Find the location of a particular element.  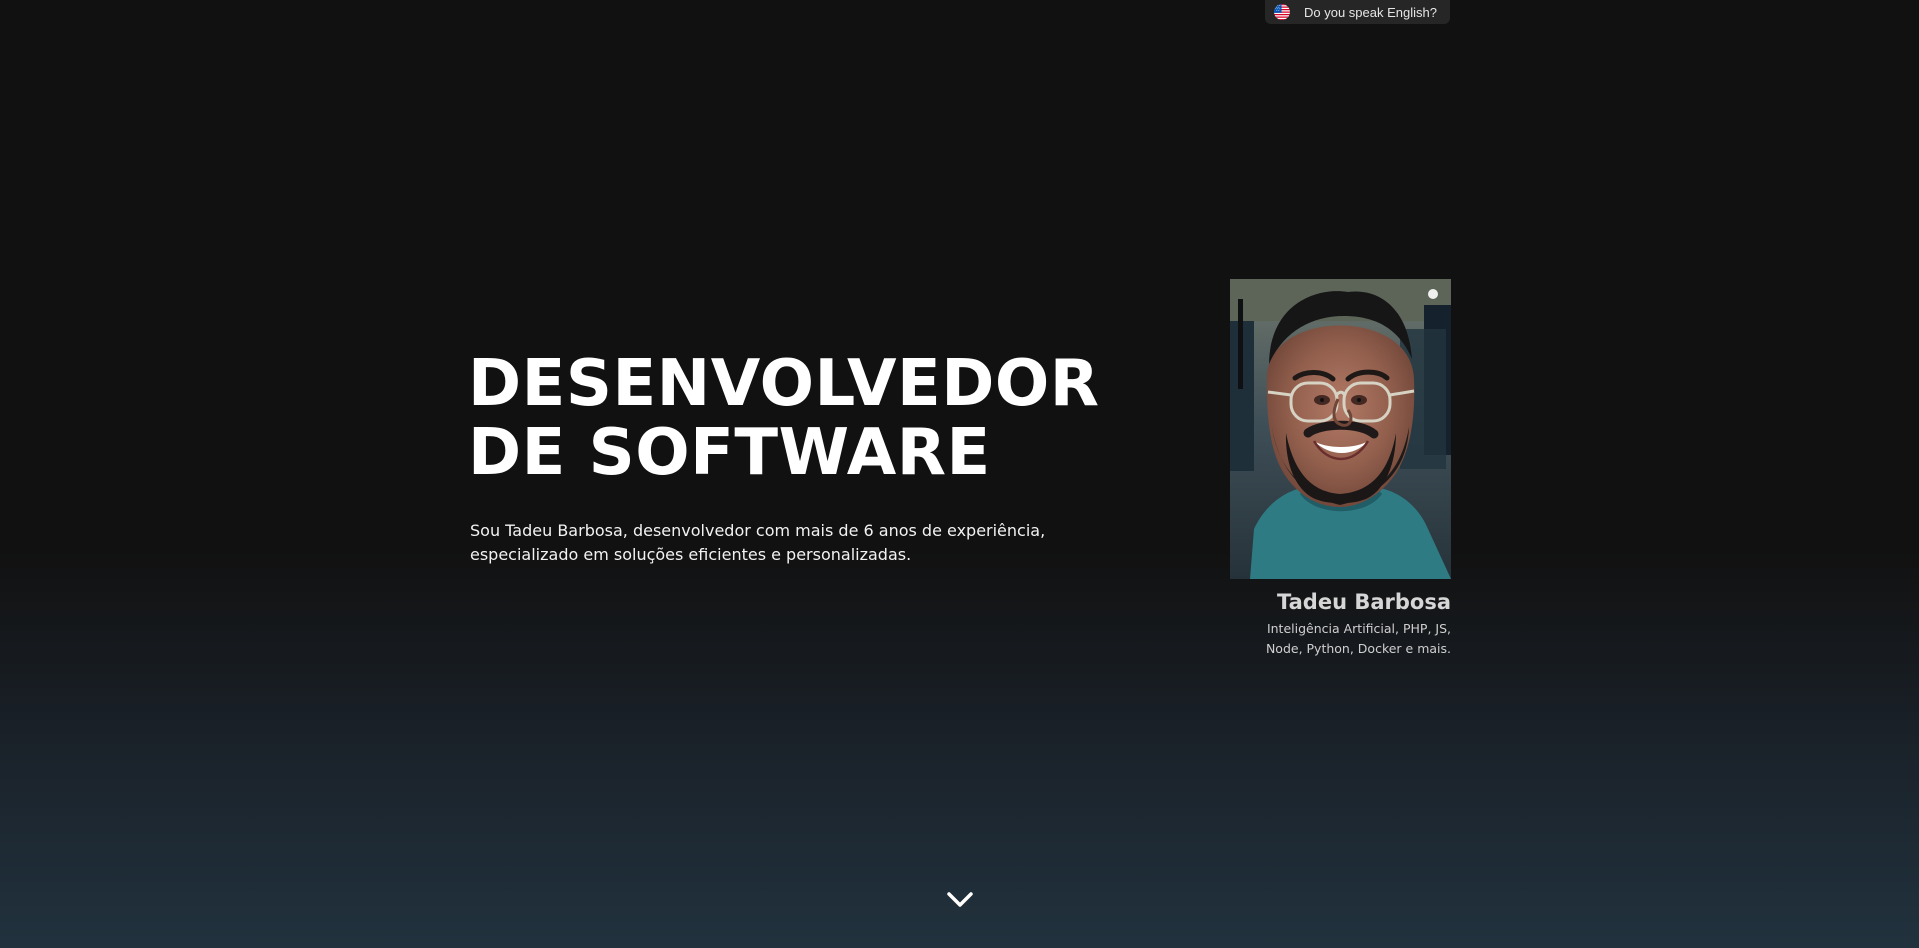

language-switch-button: Do you speak English? is located at coordinates (1357, 12).